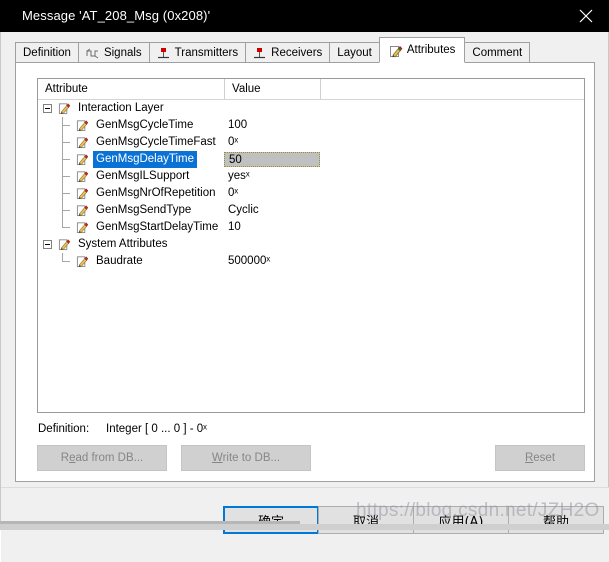 The image size is (609, 562). What do you see at coordinates (145, 159) in the screenshot?
I see `attribute-name: GenMsgDelayTime` at bounding box center [145, 159].